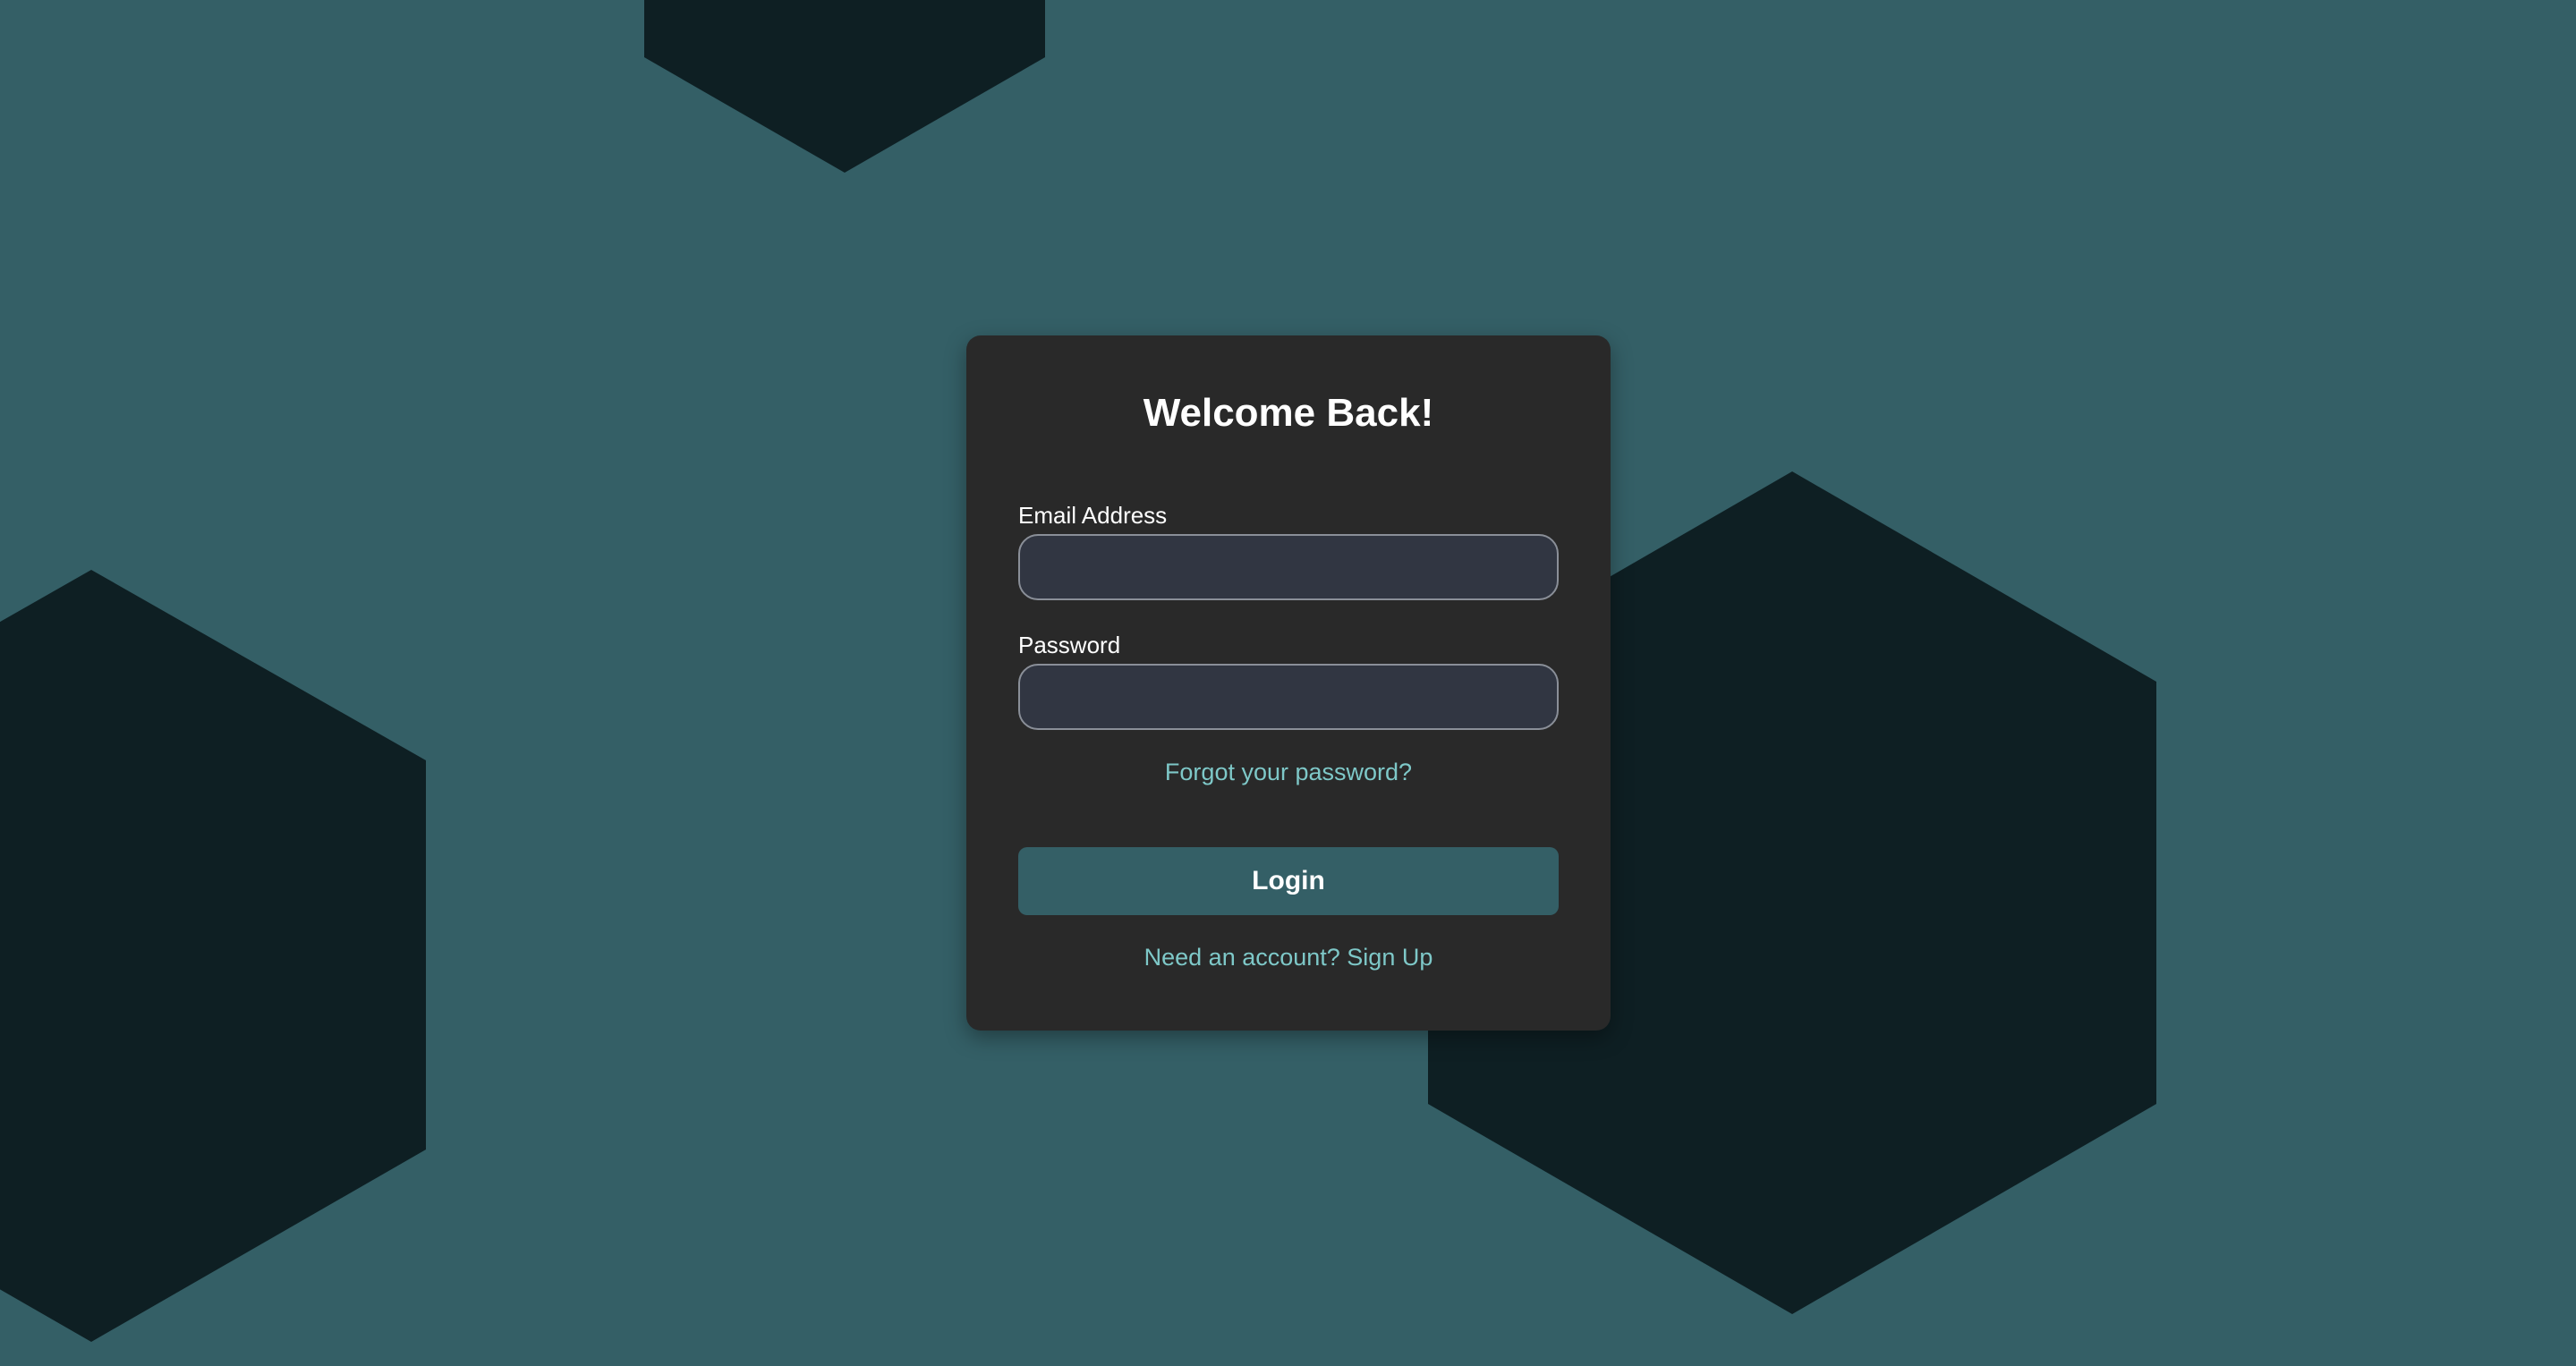 The height and width of the screenshot is (1366, 2576). What do you see at coordinates (1288, 957) in the screenshot?
I see `sign-up-link: Need an account? Sign Up` at bounding box center [1288, 957].